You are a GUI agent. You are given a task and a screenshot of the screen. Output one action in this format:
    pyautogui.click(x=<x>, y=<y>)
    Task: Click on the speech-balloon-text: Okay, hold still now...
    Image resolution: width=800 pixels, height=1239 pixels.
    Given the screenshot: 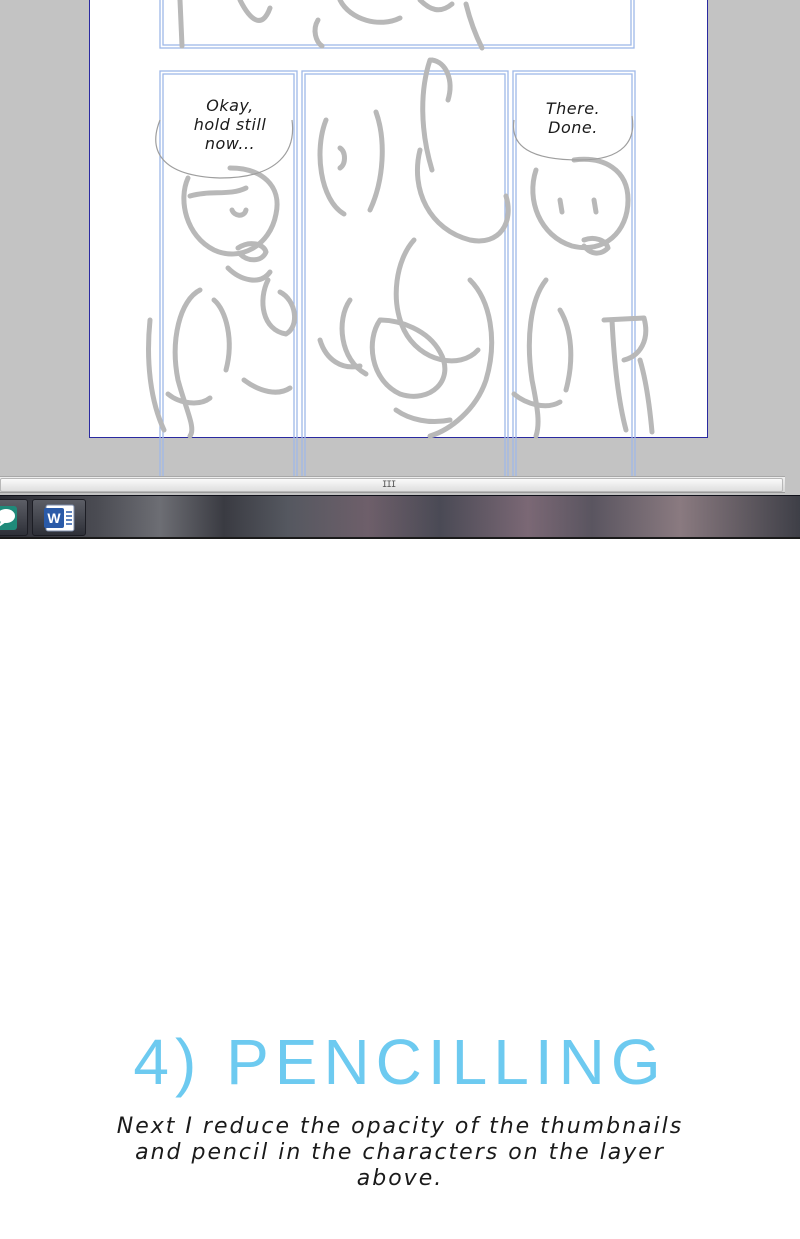 What is the action you would take?
    pyautogui.click(x=230, y=124)
    